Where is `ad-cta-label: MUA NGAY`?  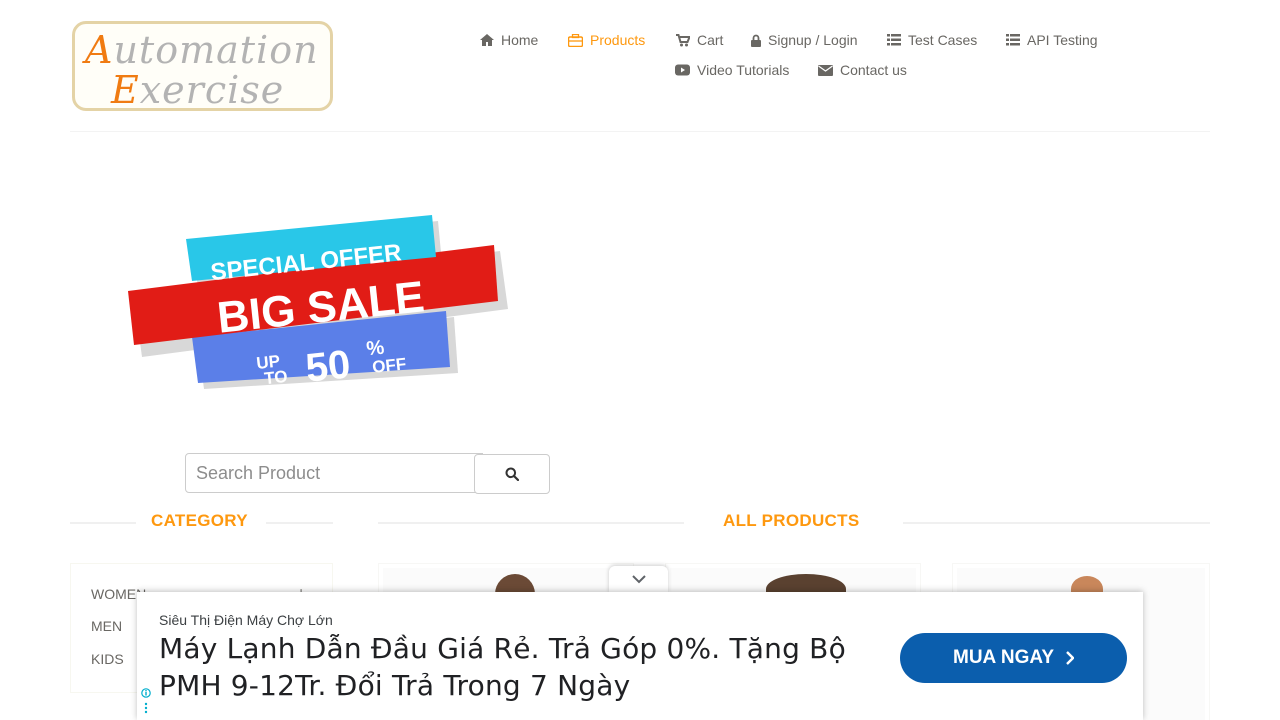 ad-cta-label: MUA NGAY is located at coordinates (1003, 657).